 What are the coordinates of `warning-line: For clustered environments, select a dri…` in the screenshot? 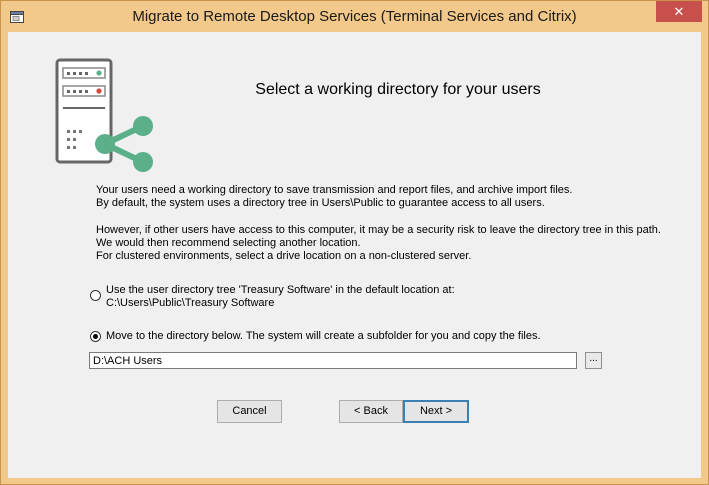 It's located at (284, 256).